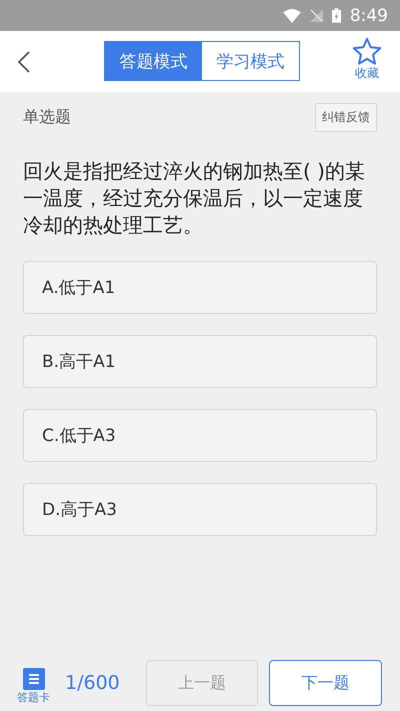 The height and width of the screenshot is (711, 400). What do you see at coordinates (200, 435) in the screenshot?
I see `answer-option: C.低于A3` at bounding box center [200, 435].